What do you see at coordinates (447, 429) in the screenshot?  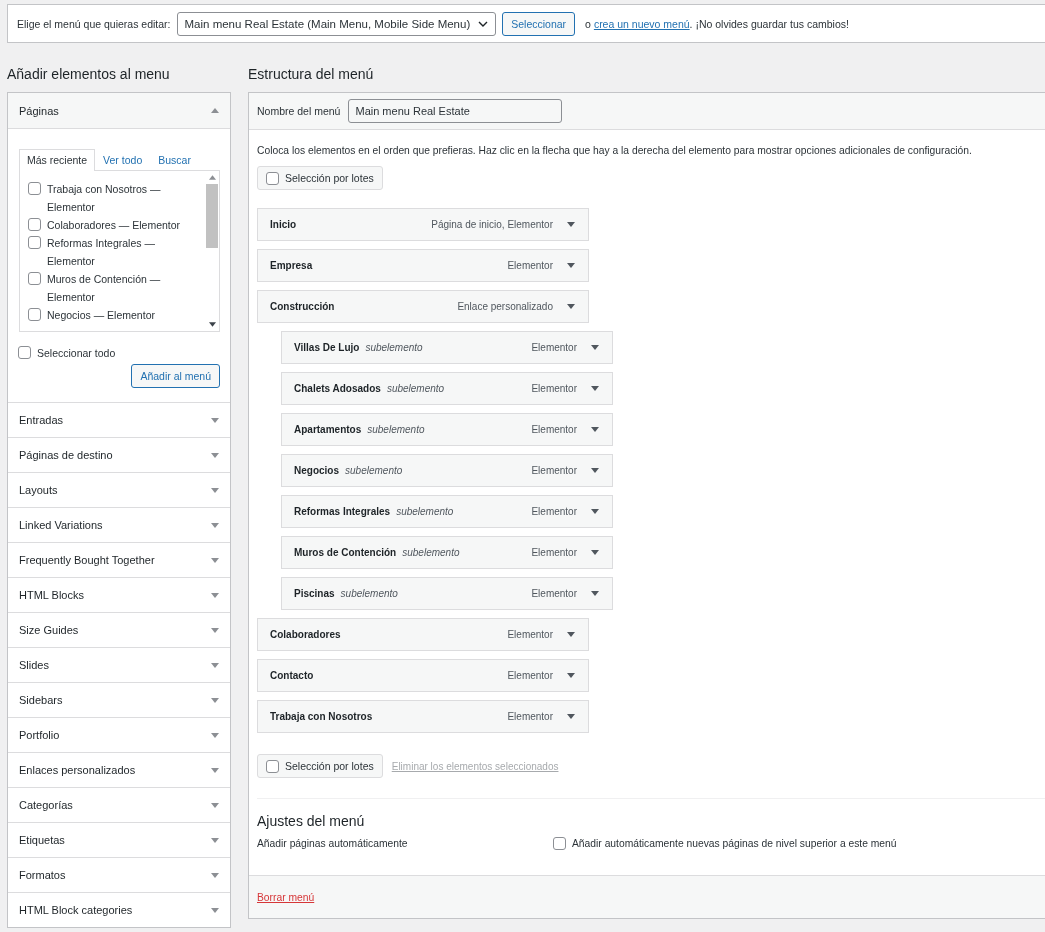 I see `menu-item-bar: Apartamentos subelemento Elementor` at bounding box center [447, 429].